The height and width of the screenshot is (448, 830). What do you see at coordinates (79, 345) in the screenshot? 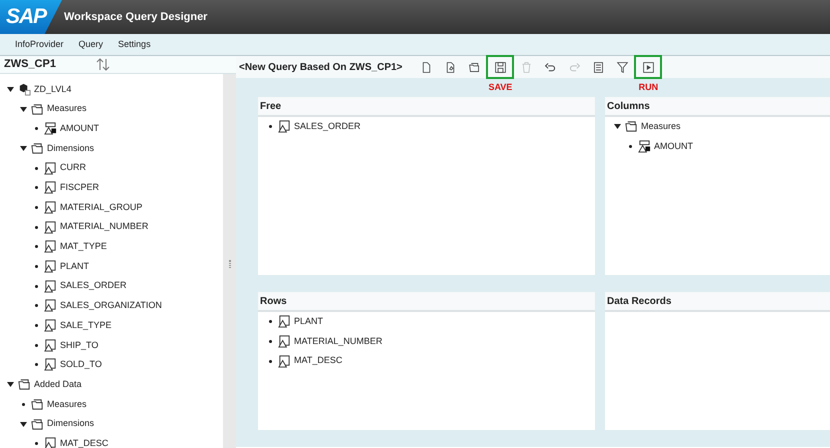
I see `tree-item-label: SHIP_TO` at bounding box center [79, 345].